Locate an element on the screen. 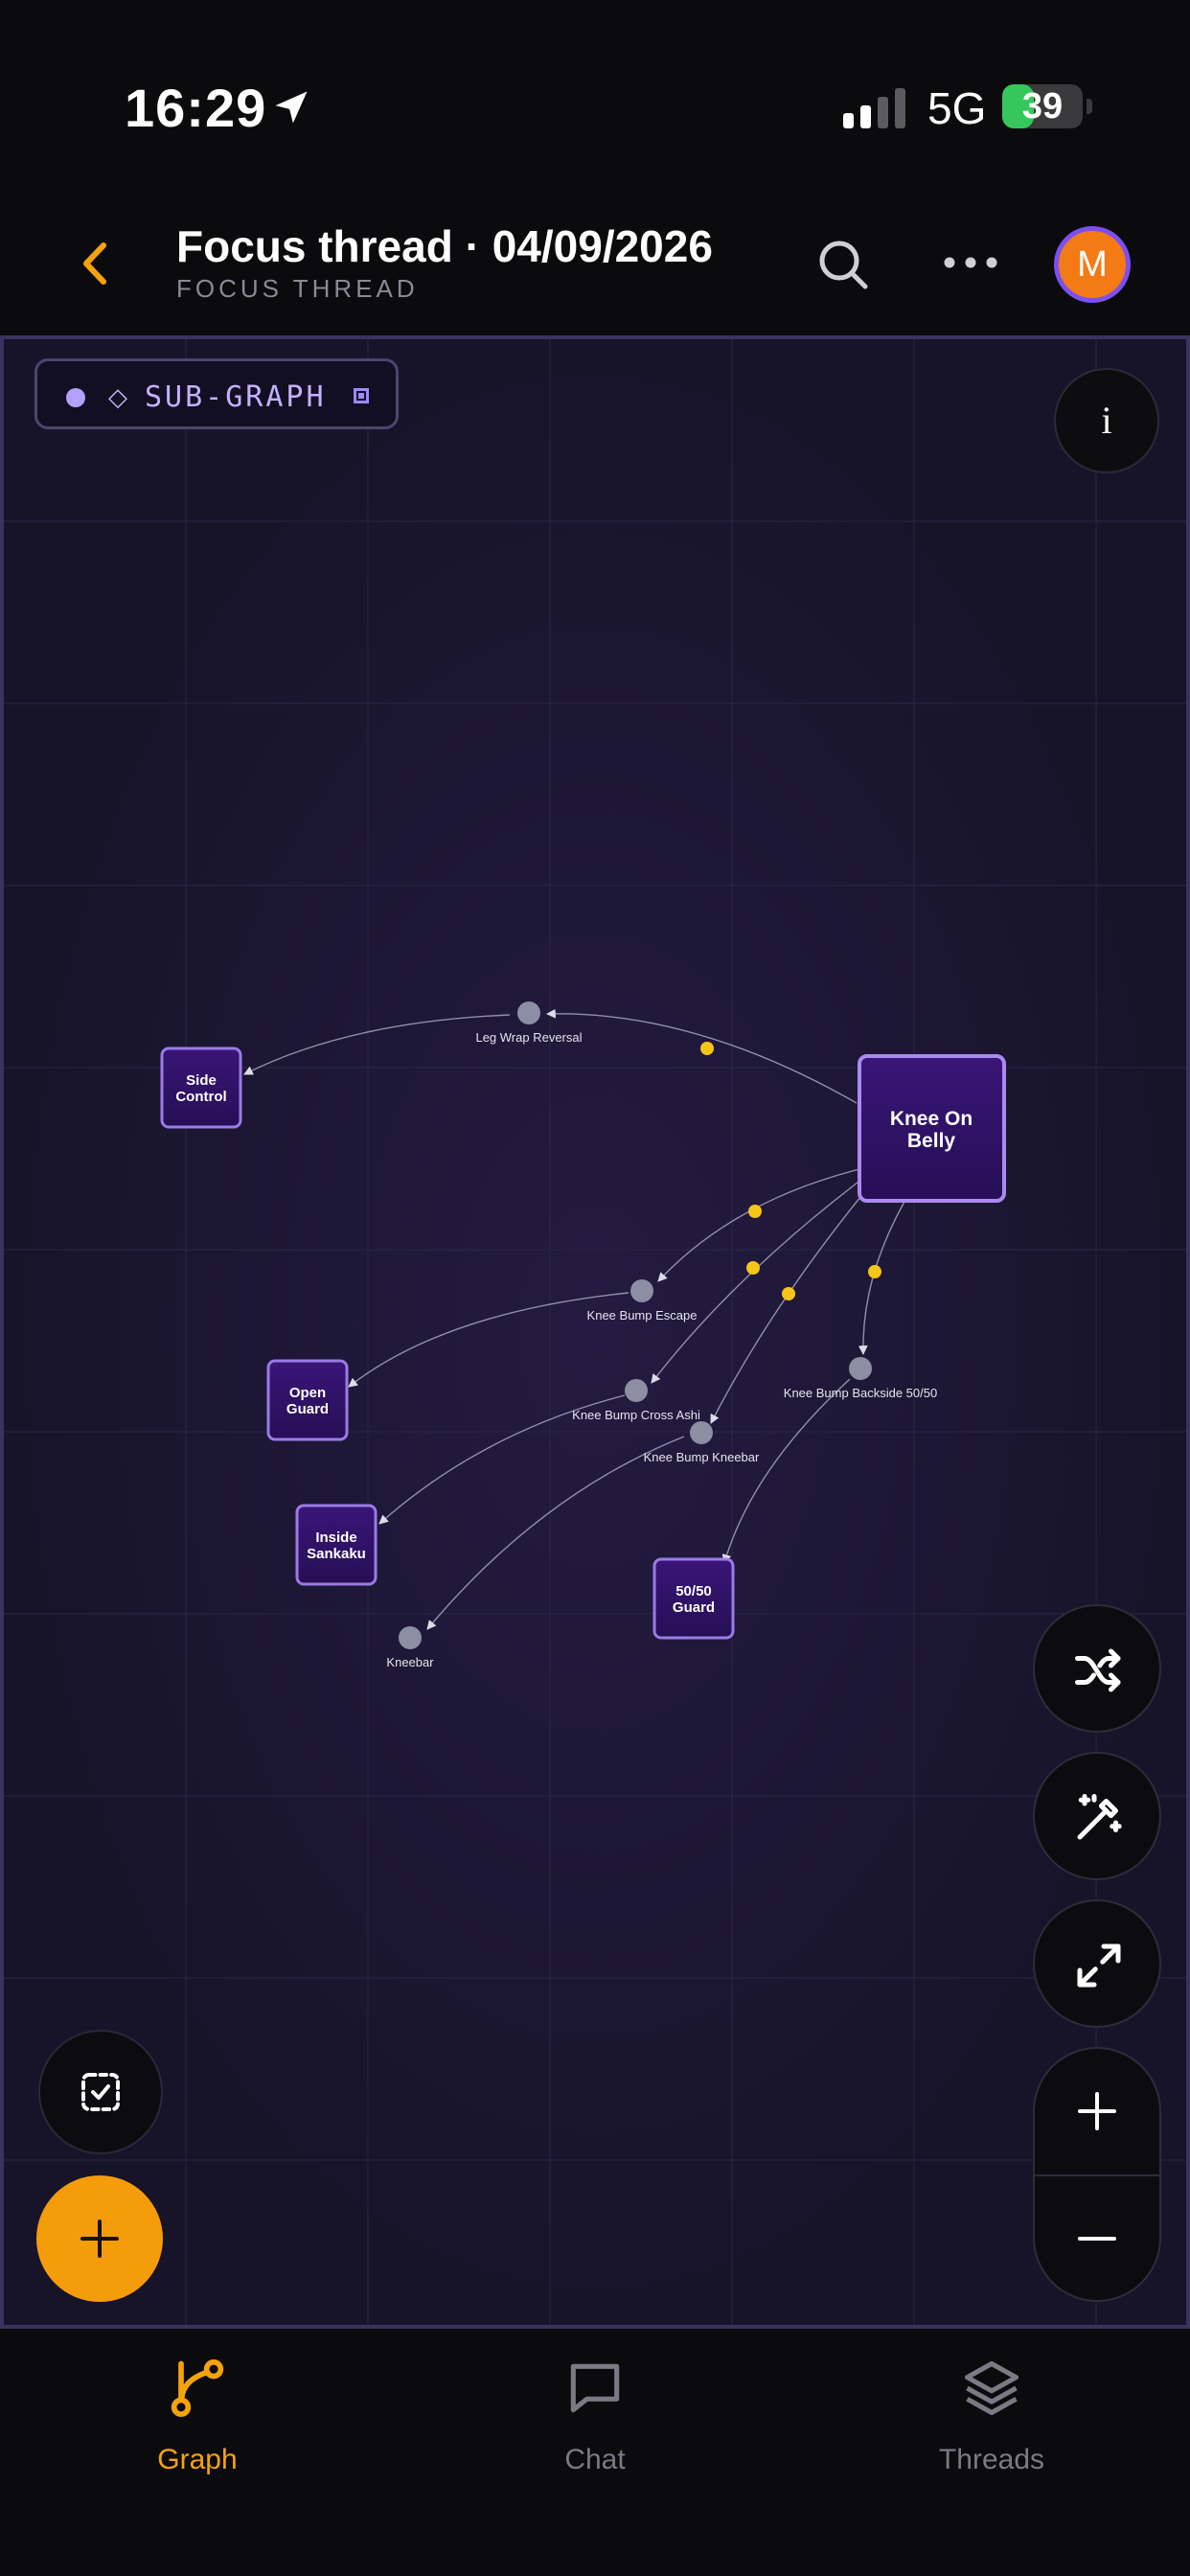 This screenshot has height=2576, width=1190. page-title: Focus thread · 04/09/2026 is located at coordinates (445, 246).